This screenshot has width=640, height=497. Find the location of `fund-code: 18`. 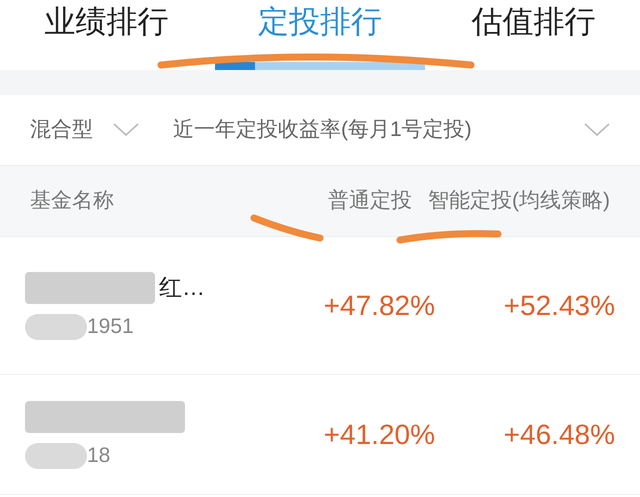

fund-code: 18 is located at coordinates (98, 455).